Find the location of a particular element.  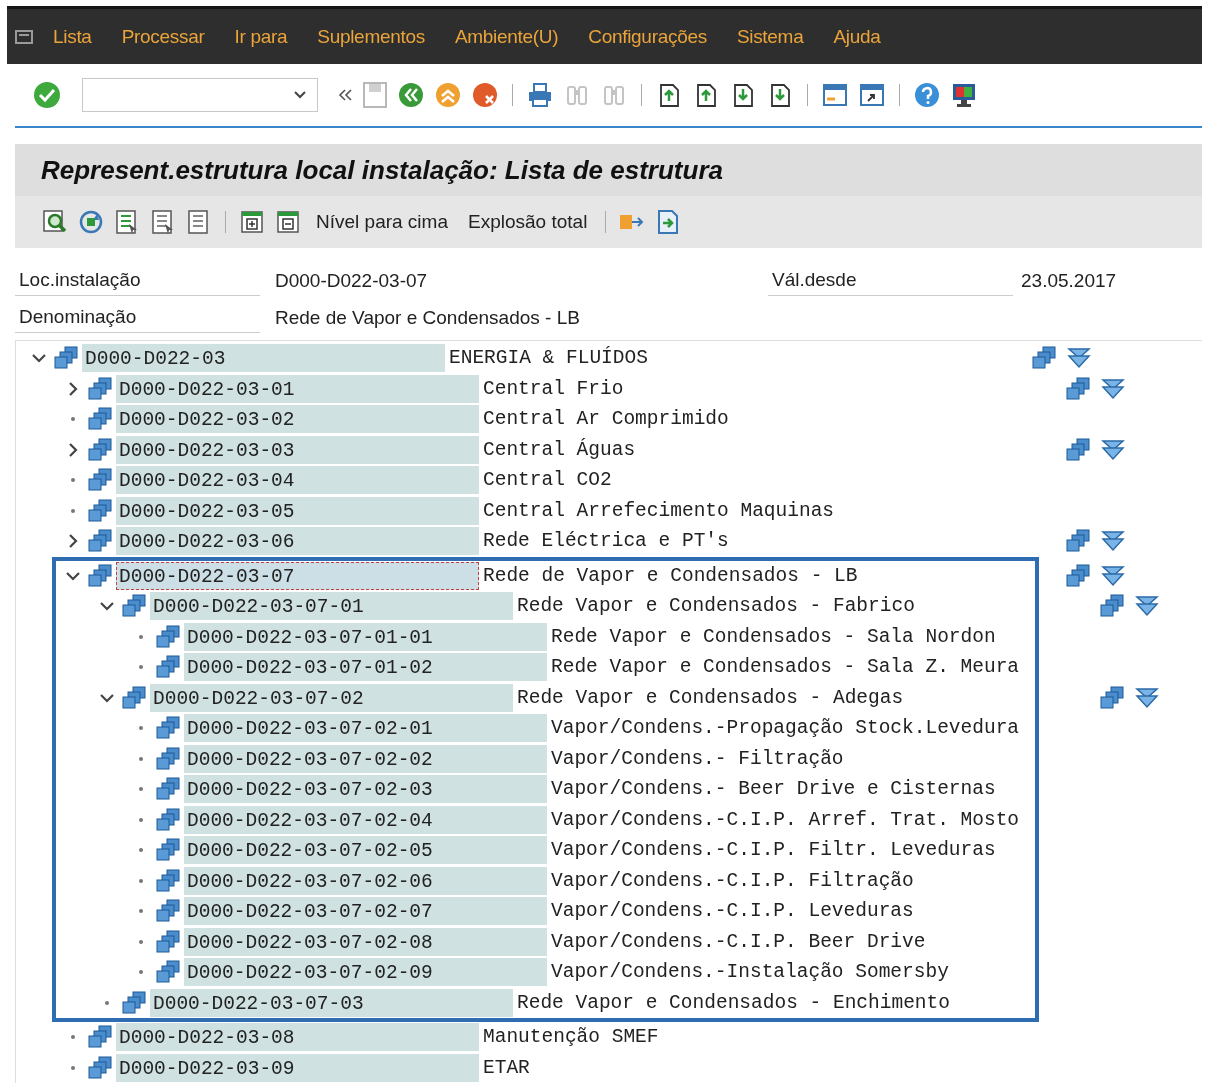

menu-item: Suplementos is located at coordinates (371, 36).